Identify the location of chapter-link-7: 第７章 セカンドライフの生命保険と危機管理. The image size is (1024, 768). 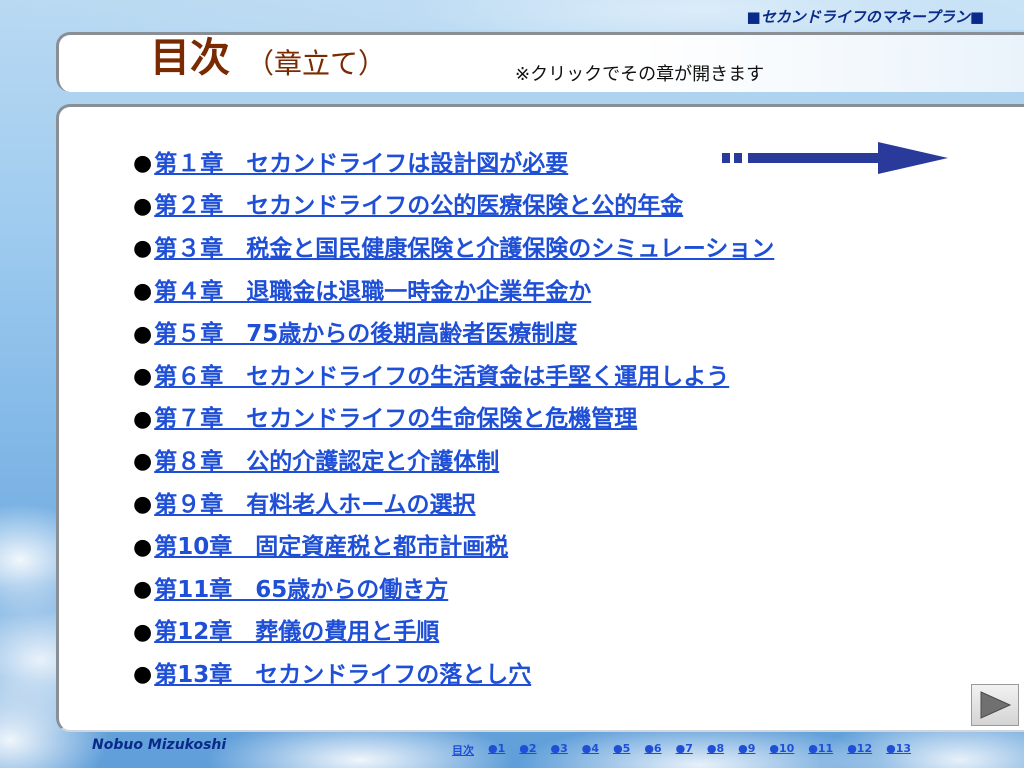
(395, 419).